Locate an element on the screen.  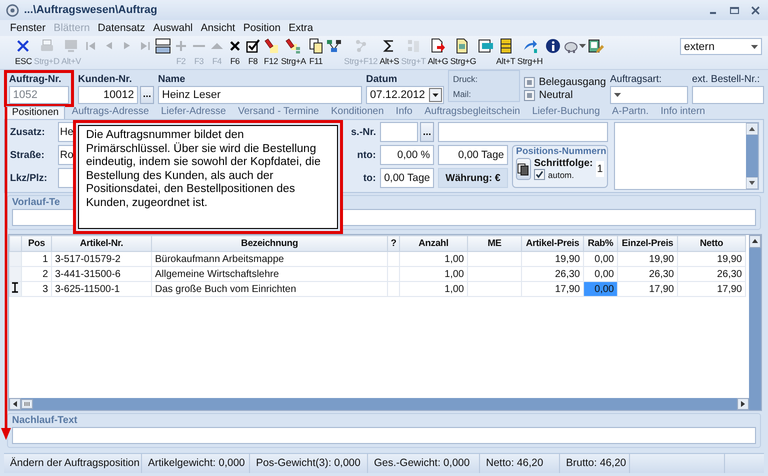
status-text: Ges.-Gewicht: 0,000 is located at coordinates (424, 463).